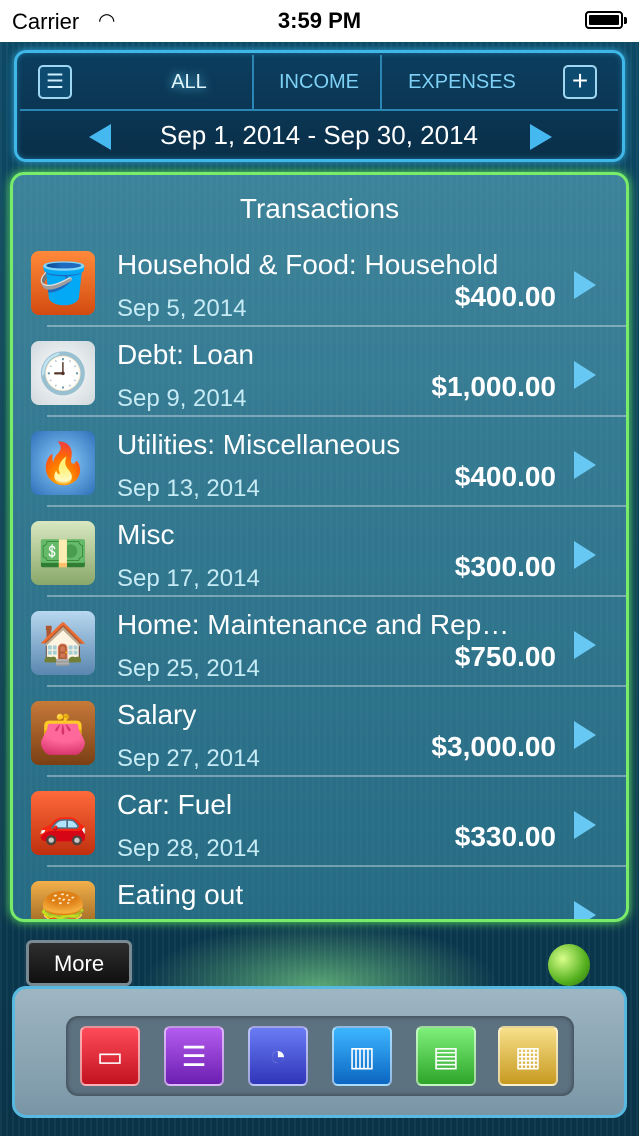 The image size is (639, 1136). Describe the element at coordinates (580, 82) in the screenshot. I see `add-icon: +` at that location.